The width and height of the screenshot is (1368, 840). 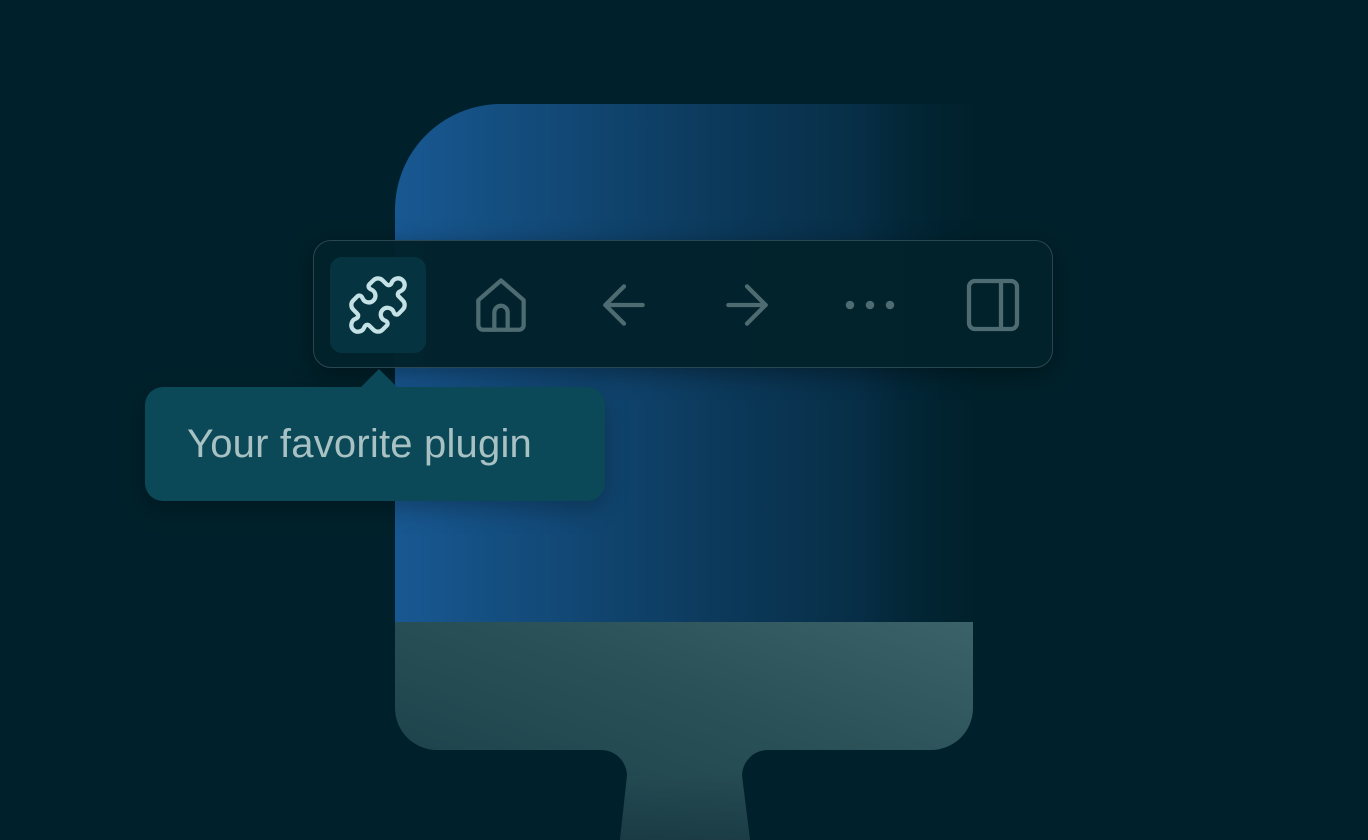 What do you see at coordinates (379, 378) in the screenshot?
I see `tooltip-arrow` at bounding box center [379, 378].